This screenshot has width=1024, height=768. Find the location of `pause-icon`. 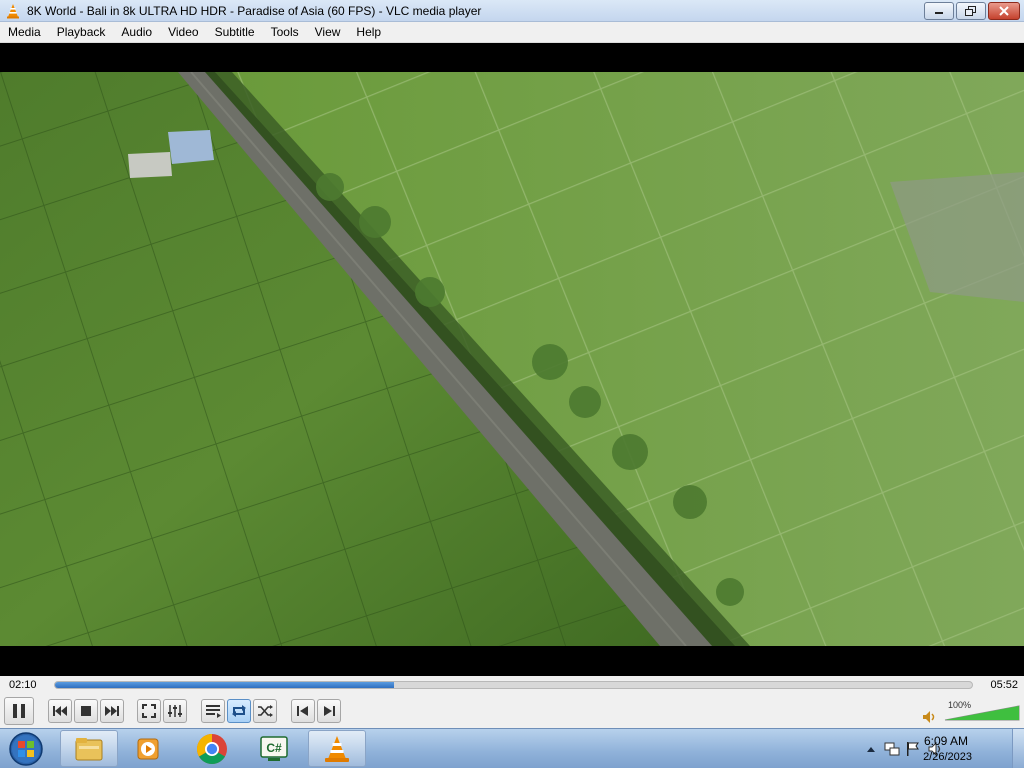

pause-icon is located at coordinates (19, 711).